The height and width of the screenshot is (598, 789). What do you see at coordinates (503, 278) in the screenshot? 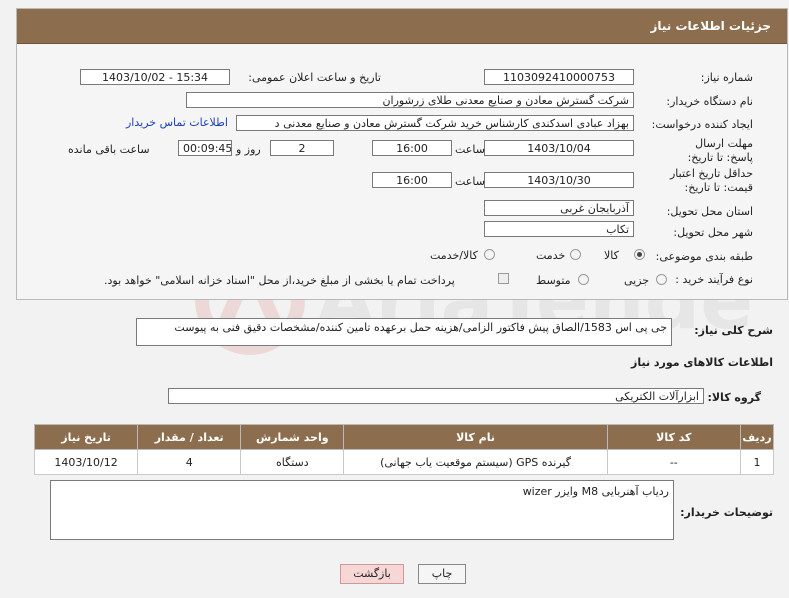
I see `treasury-payment-checkbox` at bounding box center [503, 278].